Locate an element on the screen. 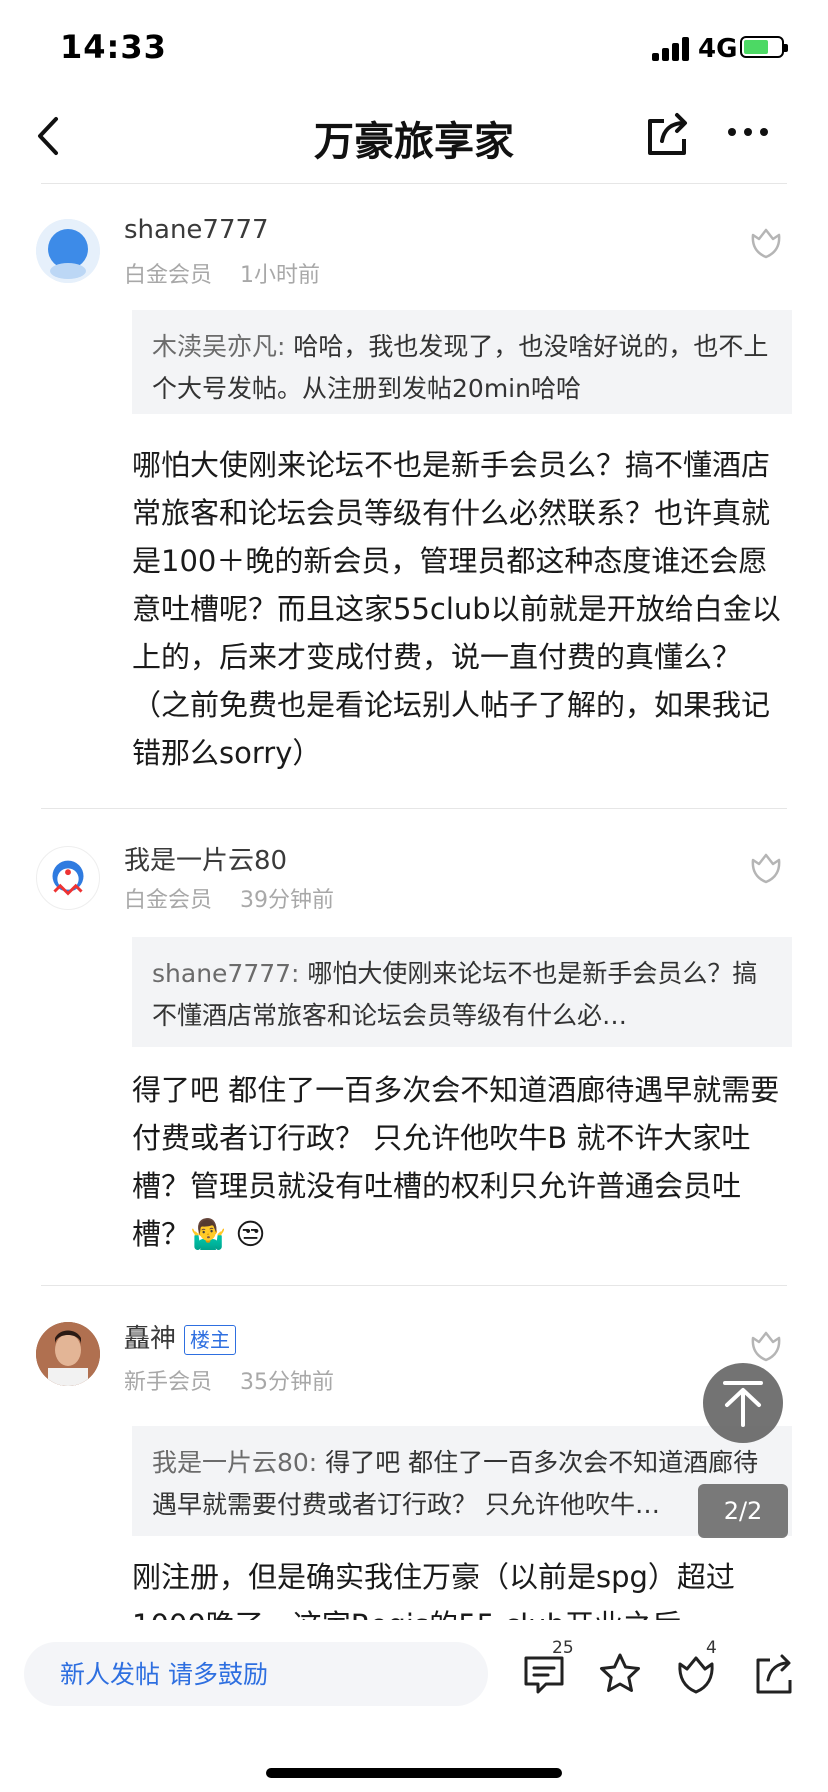 This screenshot has width=828, height=1792. post-meta: 新手会员 35分钟前 is located at coordinates (229, 1380).